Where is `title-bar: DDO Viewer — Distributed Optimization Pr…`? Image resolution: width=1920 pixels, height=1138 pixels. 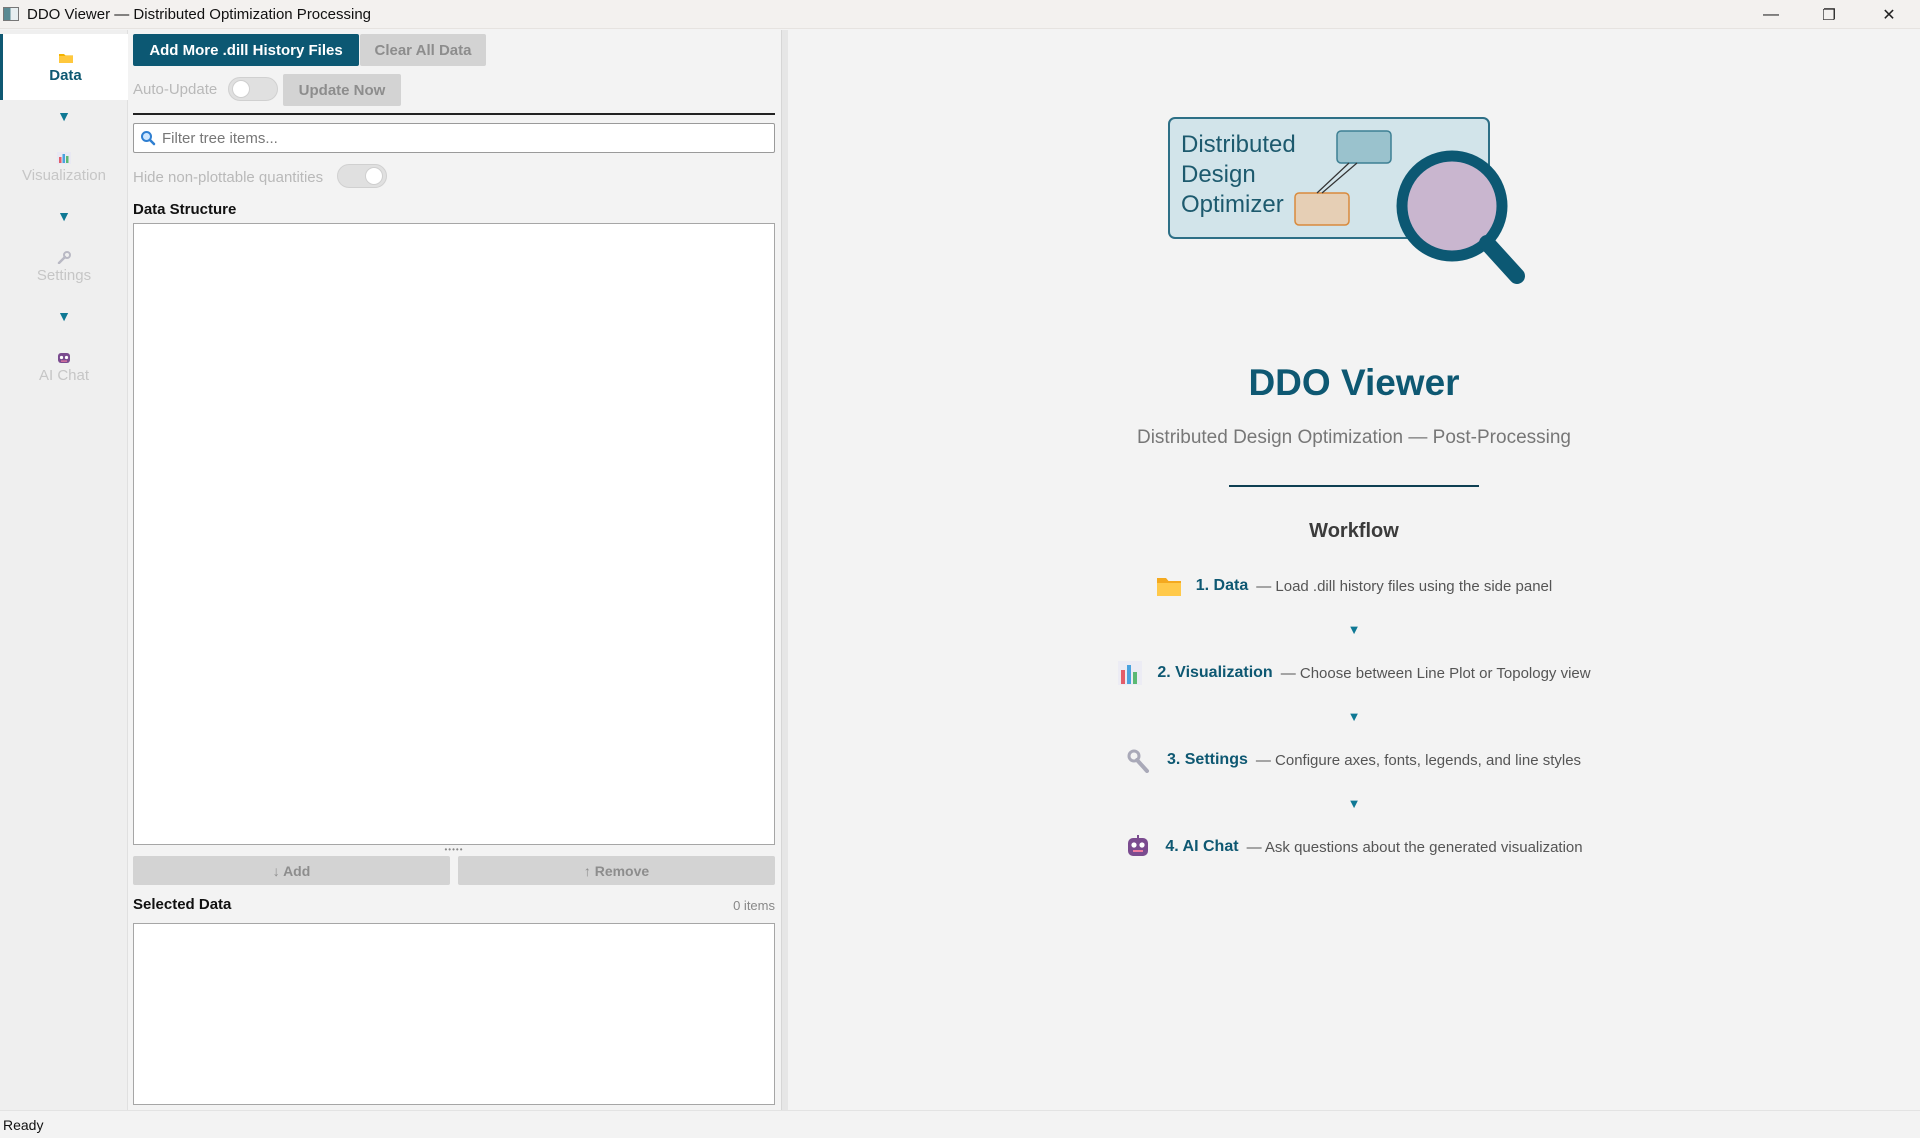
title-bar: DDO Viewer — Distributed Optimization Pr… is located at coordinates (960, 14).